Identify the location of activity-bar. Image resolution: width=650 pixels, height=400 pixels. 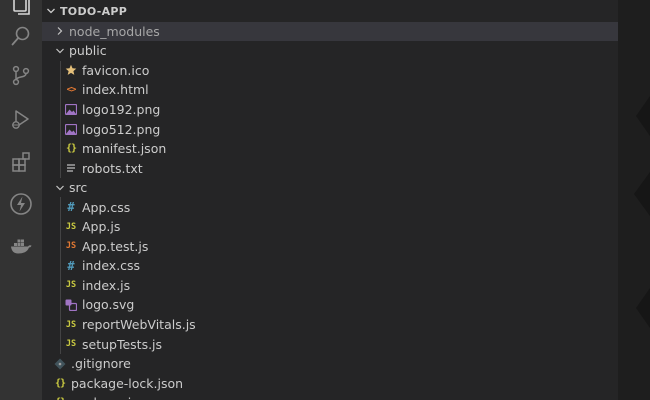
(21, 200).